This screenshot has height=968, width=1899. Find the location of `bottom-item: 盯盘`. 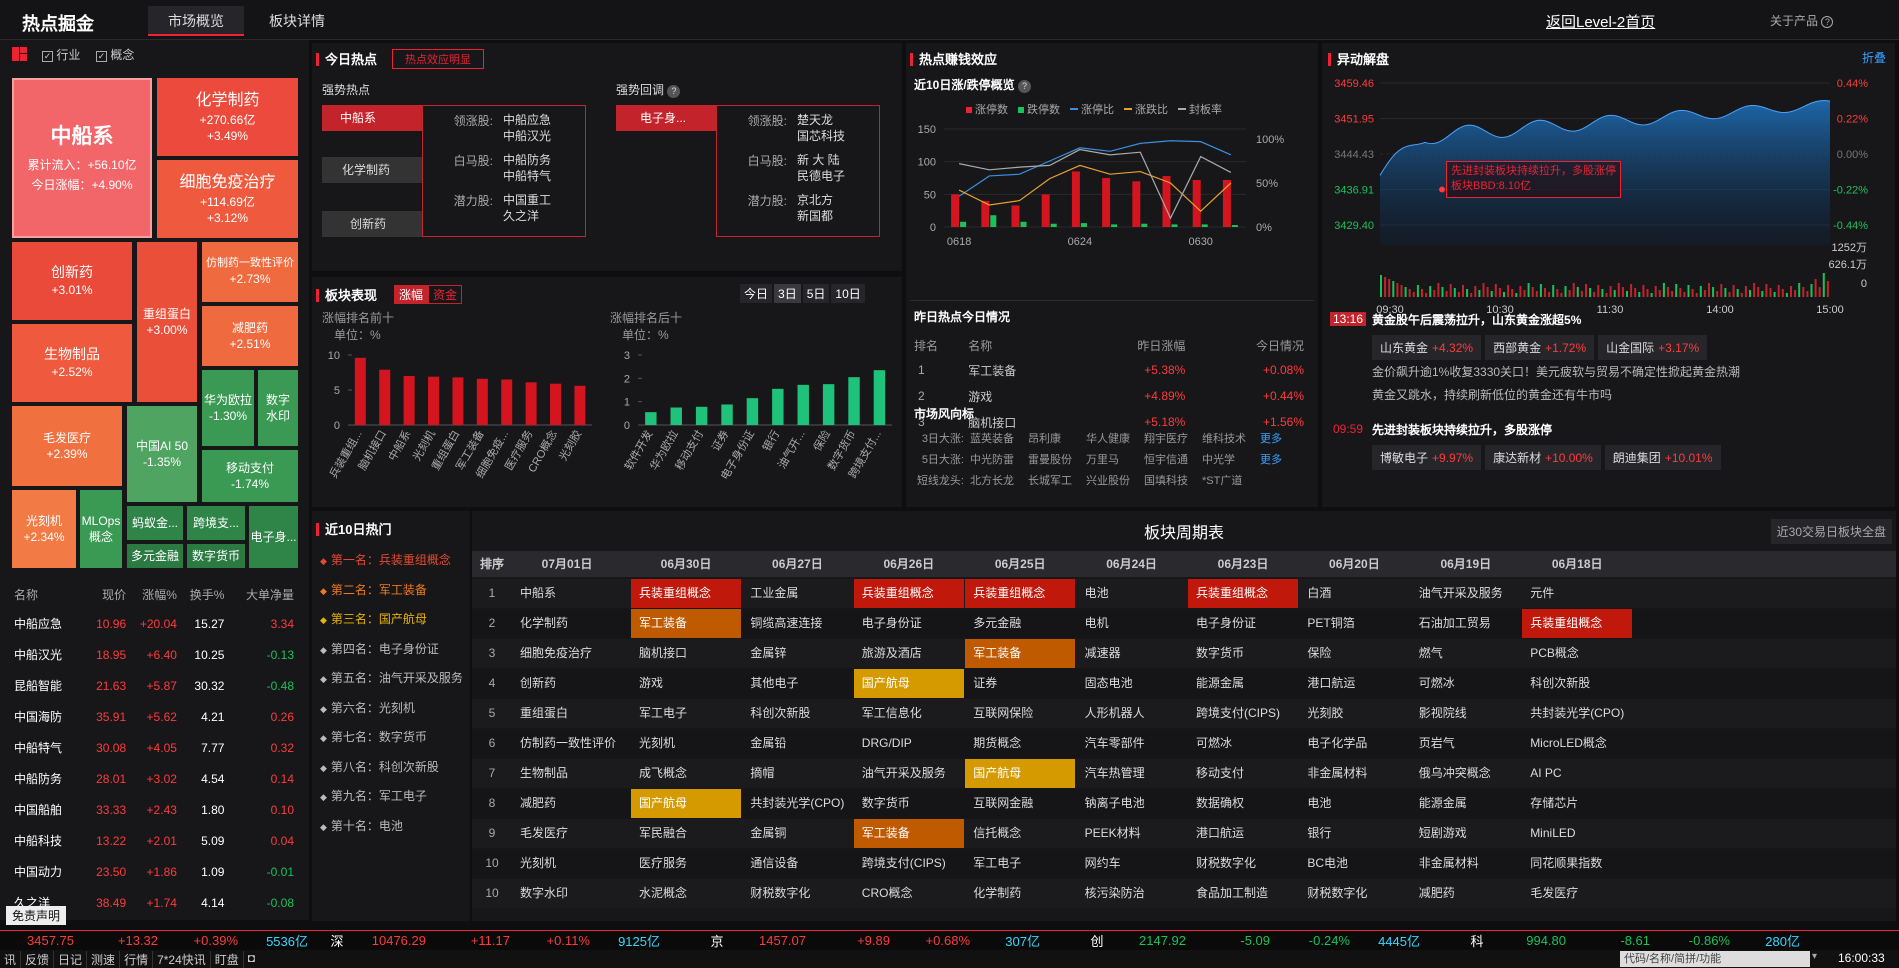

bottom-item: 盯盘 is located at coordinates (227, 959).